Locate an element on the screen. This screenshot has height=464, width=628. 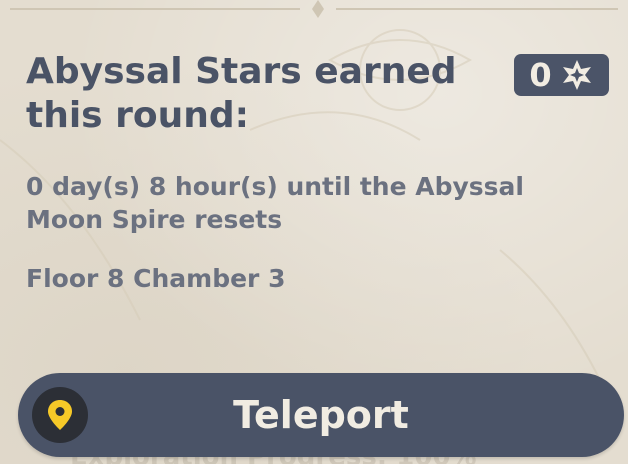
abyssal-star-icon is located at coordinates (576, 75).